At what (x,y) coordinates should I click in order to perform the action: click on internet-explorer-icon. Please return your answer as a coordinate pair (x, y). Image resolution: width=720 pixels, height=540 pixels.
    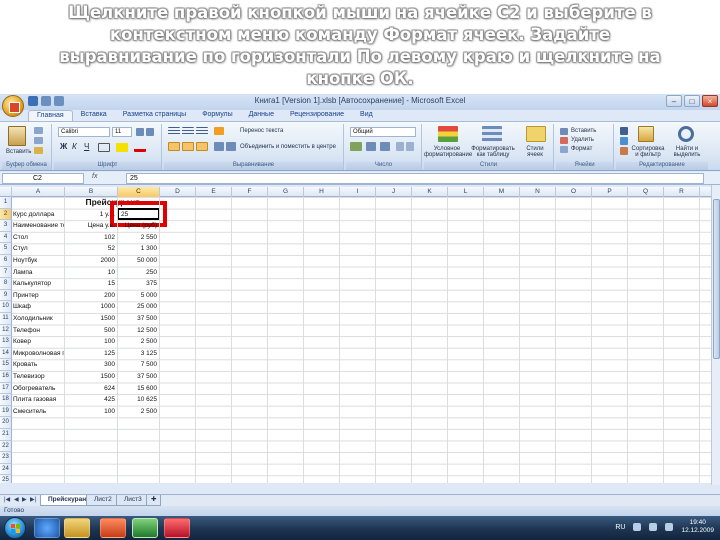
    Looking at the image, I should click on (47, 528).